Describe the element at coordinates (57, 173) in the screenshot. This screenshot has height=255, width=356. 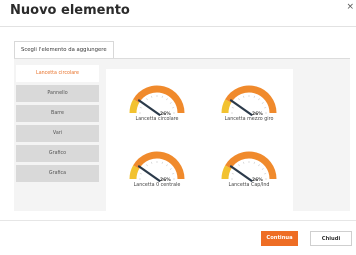
I see `sidebar-item-grafica: Grafica` at that location.